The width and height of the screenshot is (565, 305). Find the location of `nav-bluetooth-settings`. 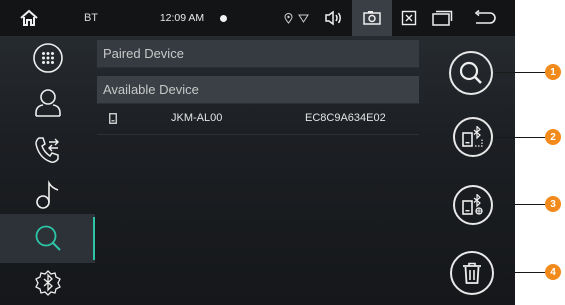

nav-bluetooth-settings is located at coordinates (48, 283).